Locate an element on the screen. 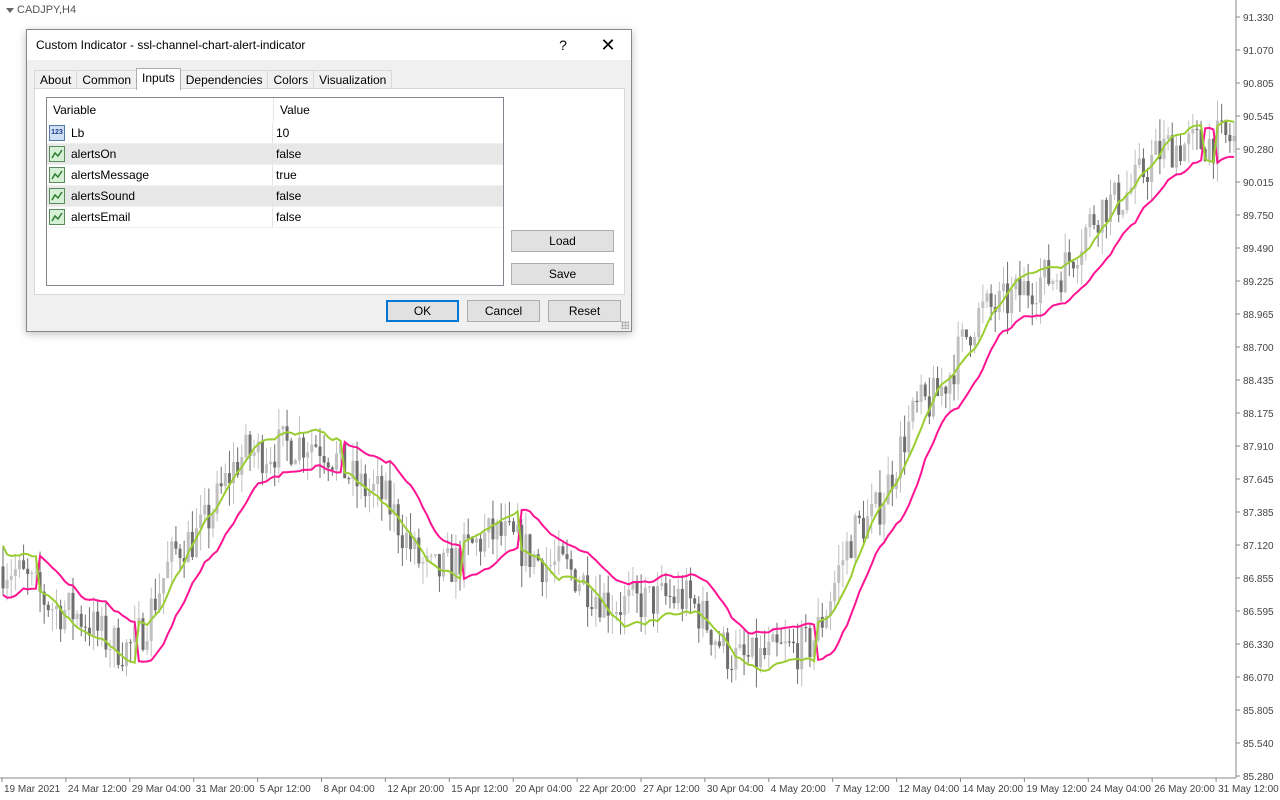 This screenshot has height=800, width=1280. symbol-label: CADJPY,H4 is located at coordinates (41, 10).